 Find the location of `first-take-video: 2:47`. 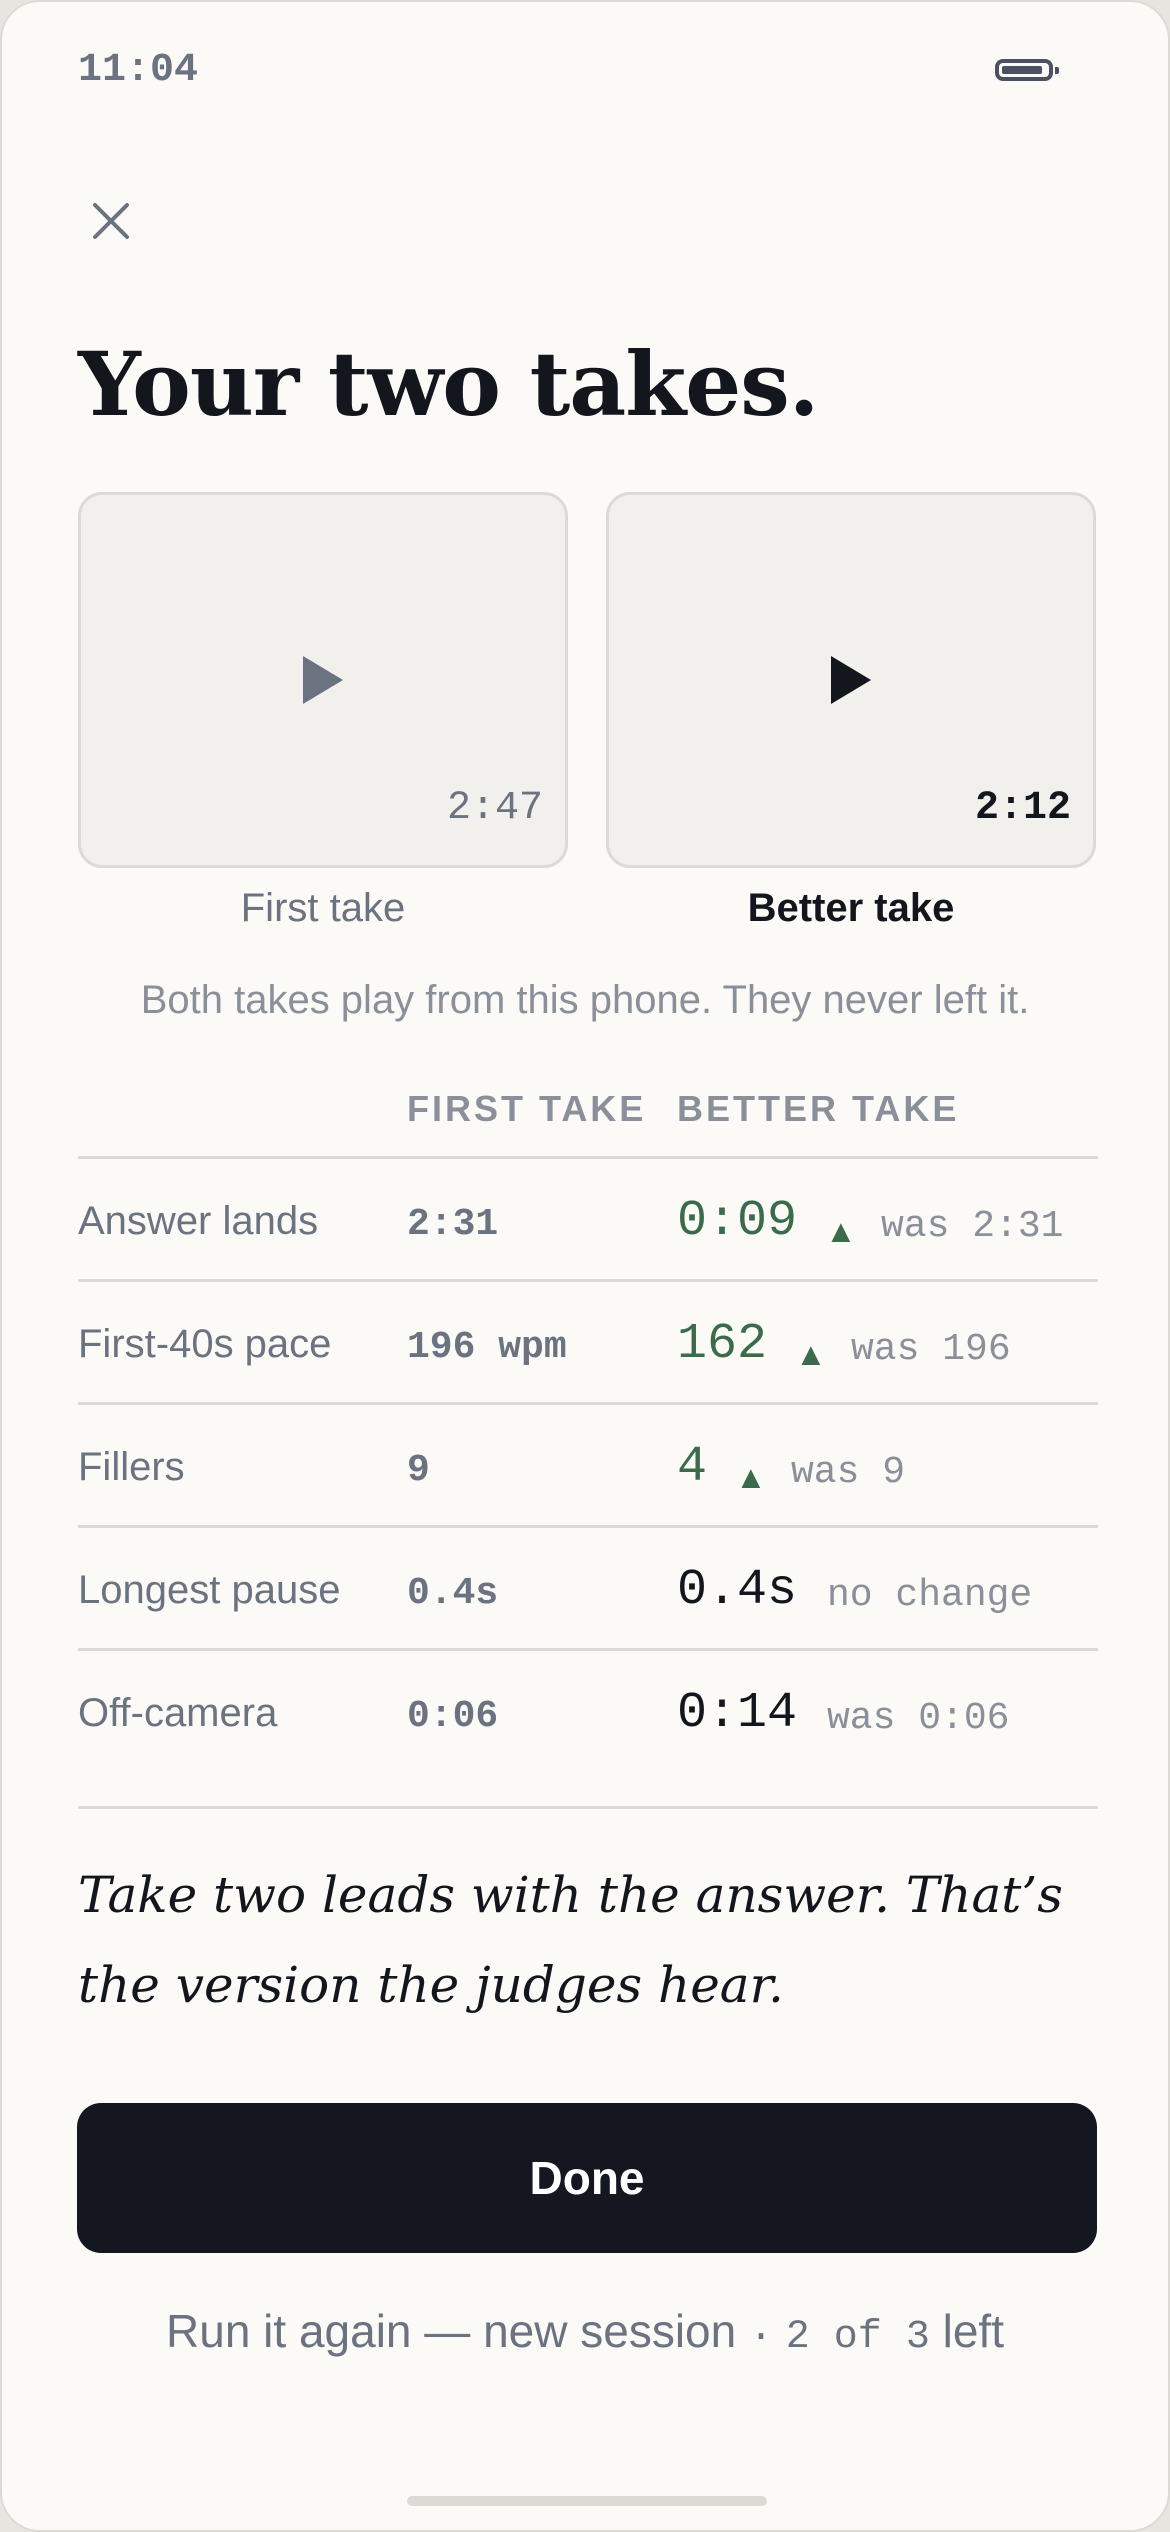

first-take-video: 2:47 is located at coordinates (323, 680).